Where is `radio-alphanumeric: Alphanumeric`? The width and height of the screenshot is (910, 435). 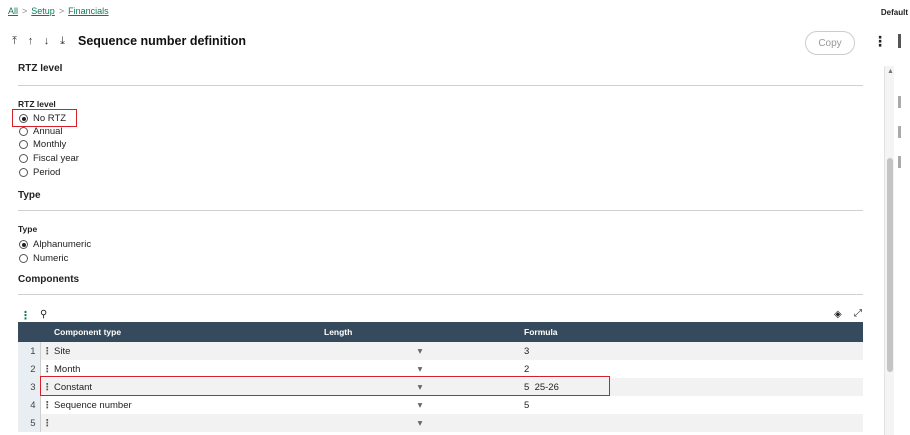
radio-alphanumeric: Alphanumeric is located at coordinates (55, 244).